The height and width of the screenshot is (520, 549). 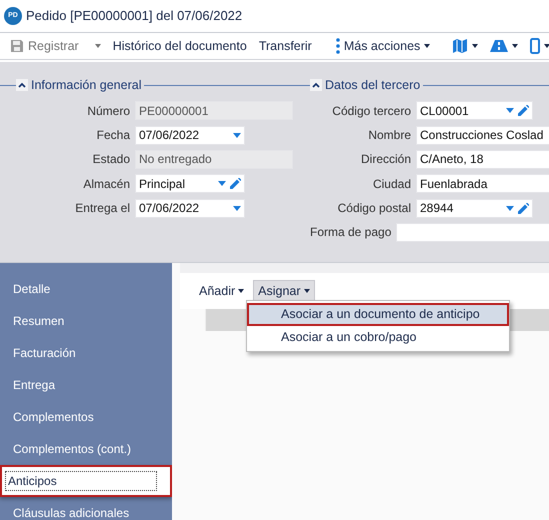 I want to click on field-label: Ciudad, so click(x=392, y=184).